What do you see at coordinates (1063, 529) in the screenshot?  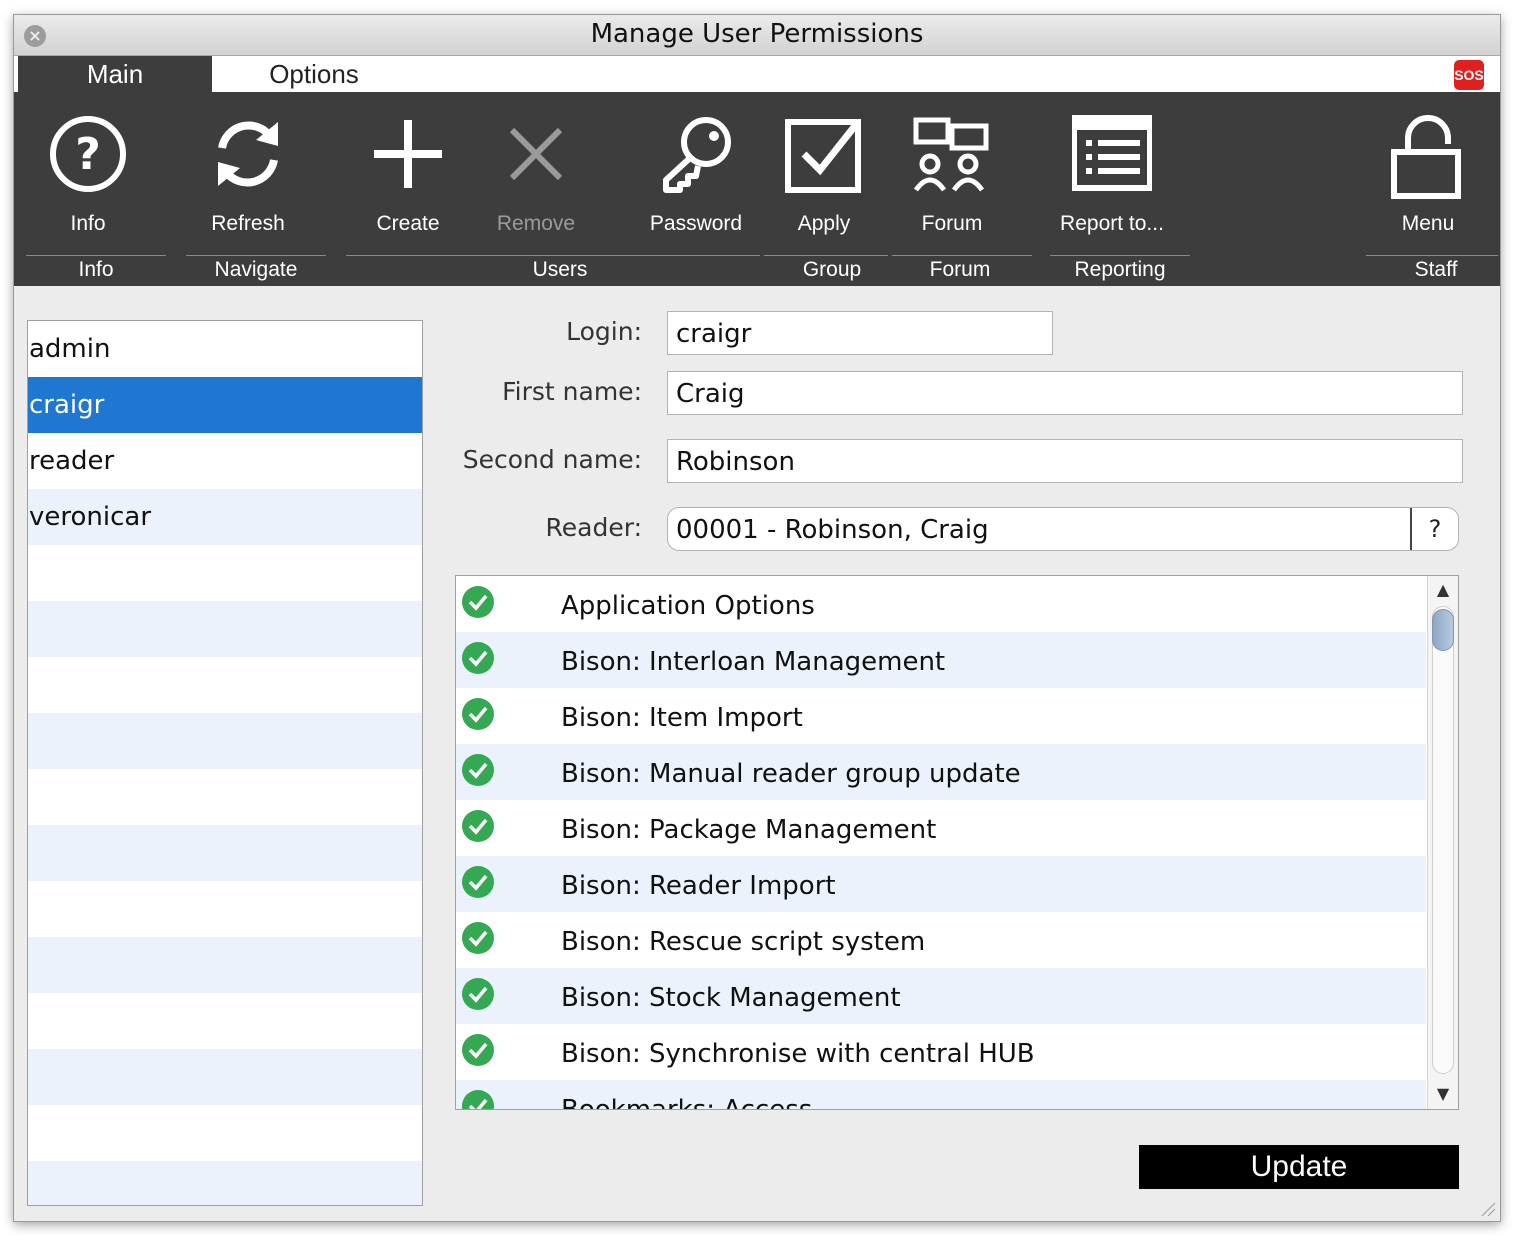 I see `reader-field: 00001 - Robinson, Craig ?` at bounding box center [1063, 529].